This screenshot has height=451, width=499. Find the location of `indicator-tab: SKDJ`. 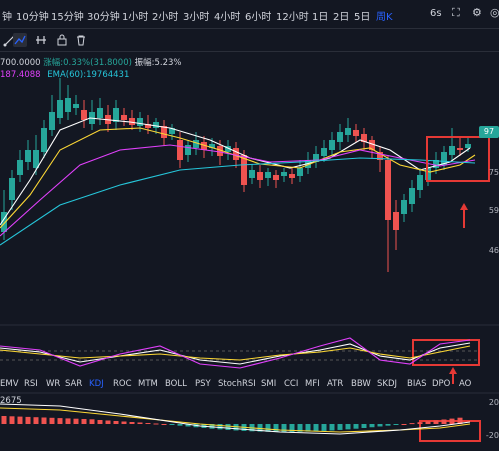

indicator-tab: SKDJ is located at coordinates (387, 384).